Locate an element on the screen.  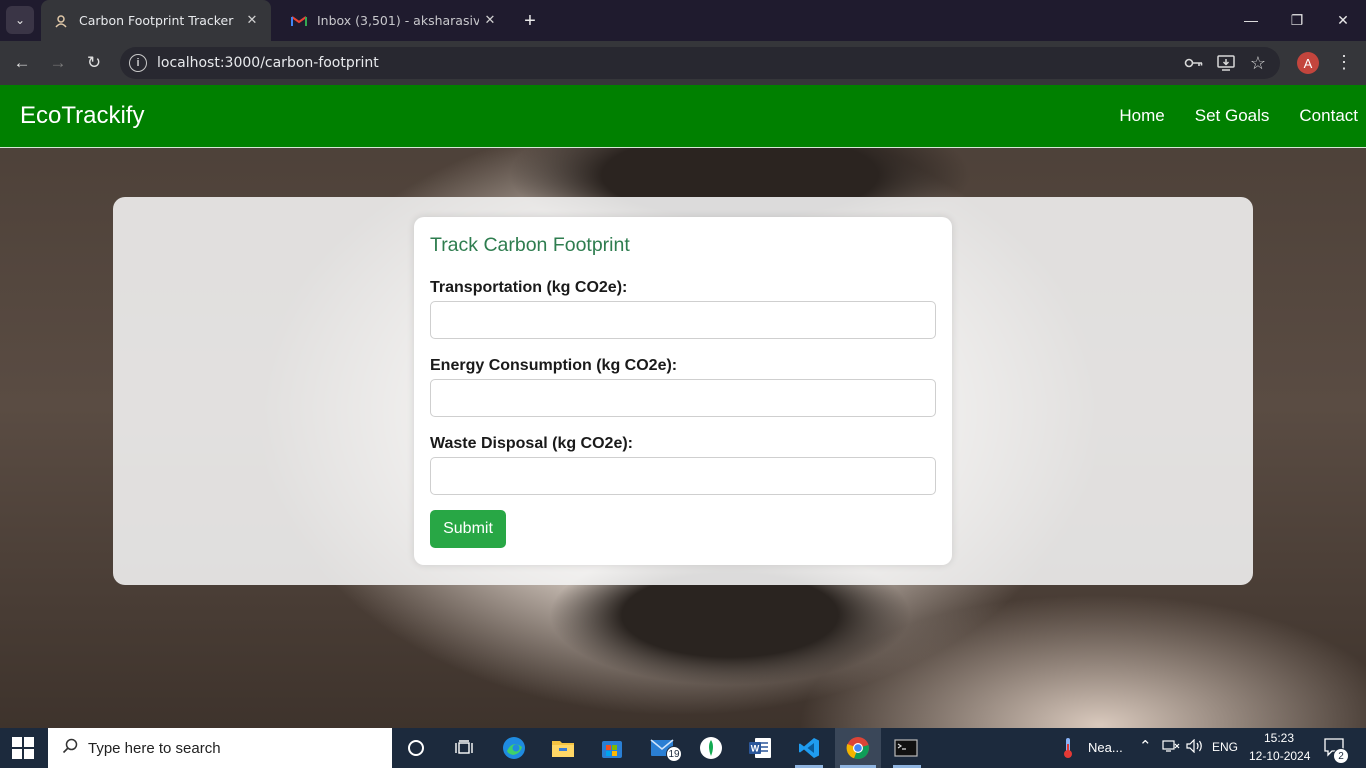
mongodb-compass-icon is located at coordinates (711, 748).